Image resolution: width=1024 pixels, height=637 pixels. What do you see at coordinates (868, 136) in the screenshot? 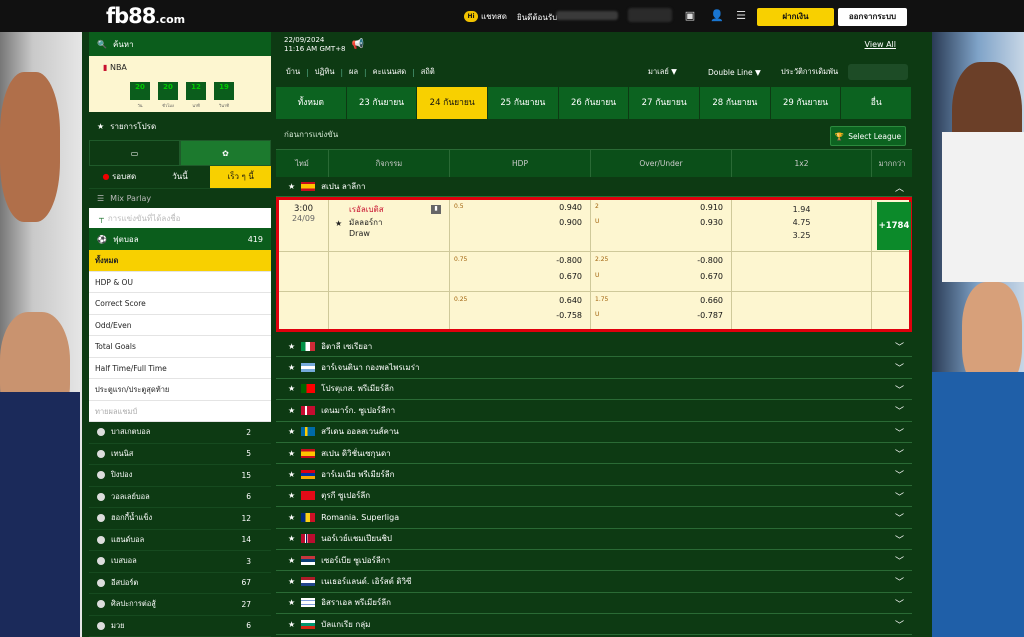
I see `select-league-button: 🏆 Select League` at bounding box center [868, 136].